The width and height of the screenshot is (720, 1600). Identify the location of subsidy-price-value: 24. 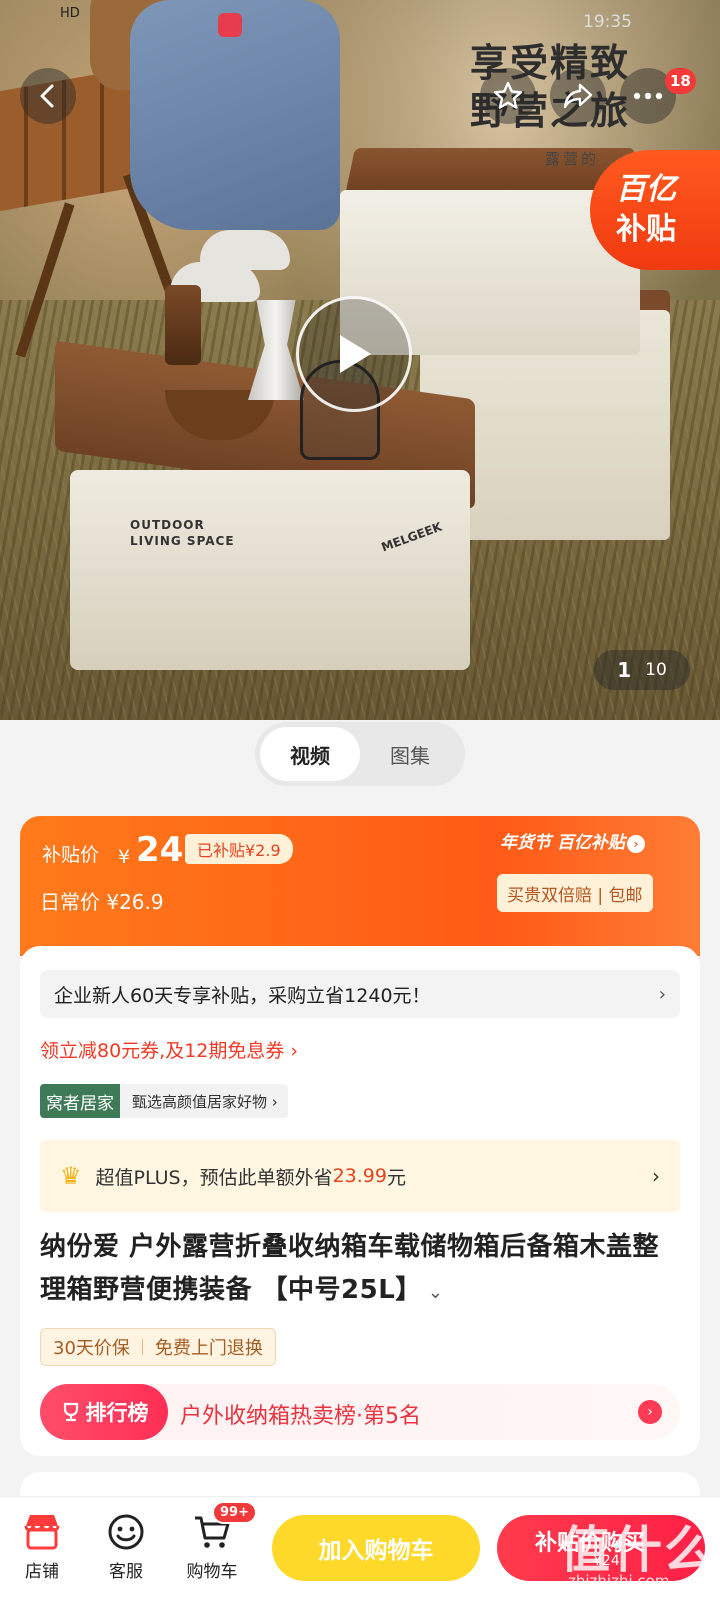
(160, 850).